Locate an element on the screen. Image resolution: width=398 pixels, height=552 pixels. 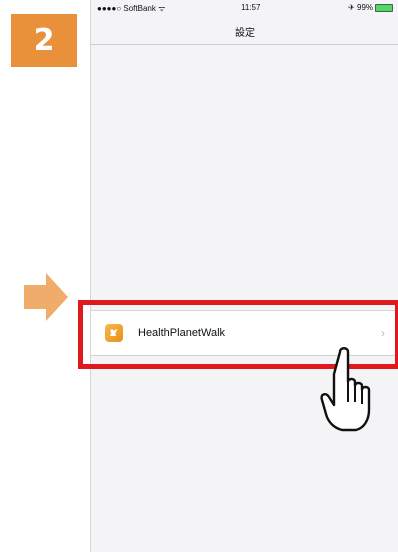
battery-icon is located at coordinates (384, 7).